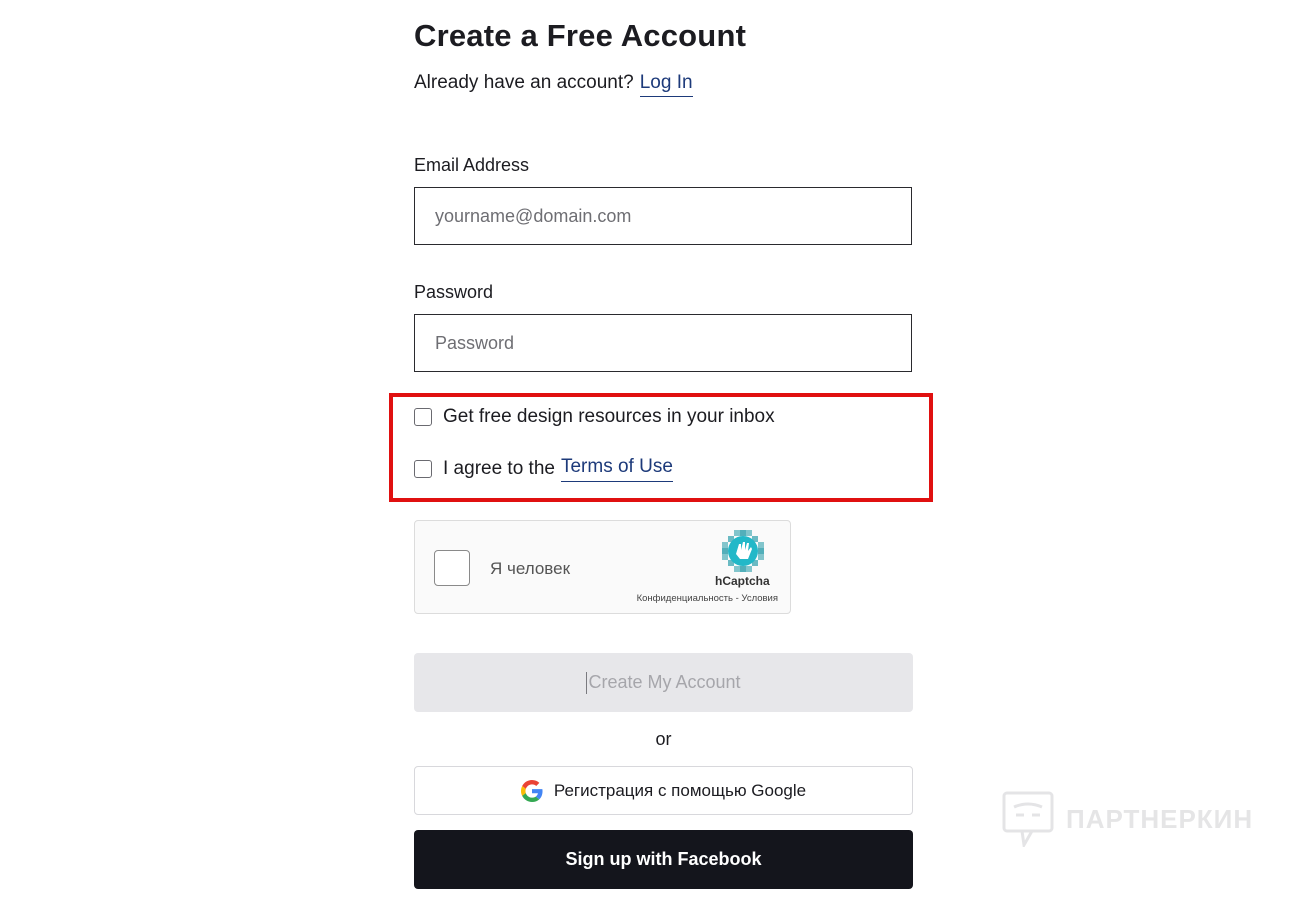  I want to click on resources-checkbox-row: Get free design resources in your inbox, so click(594, 417).